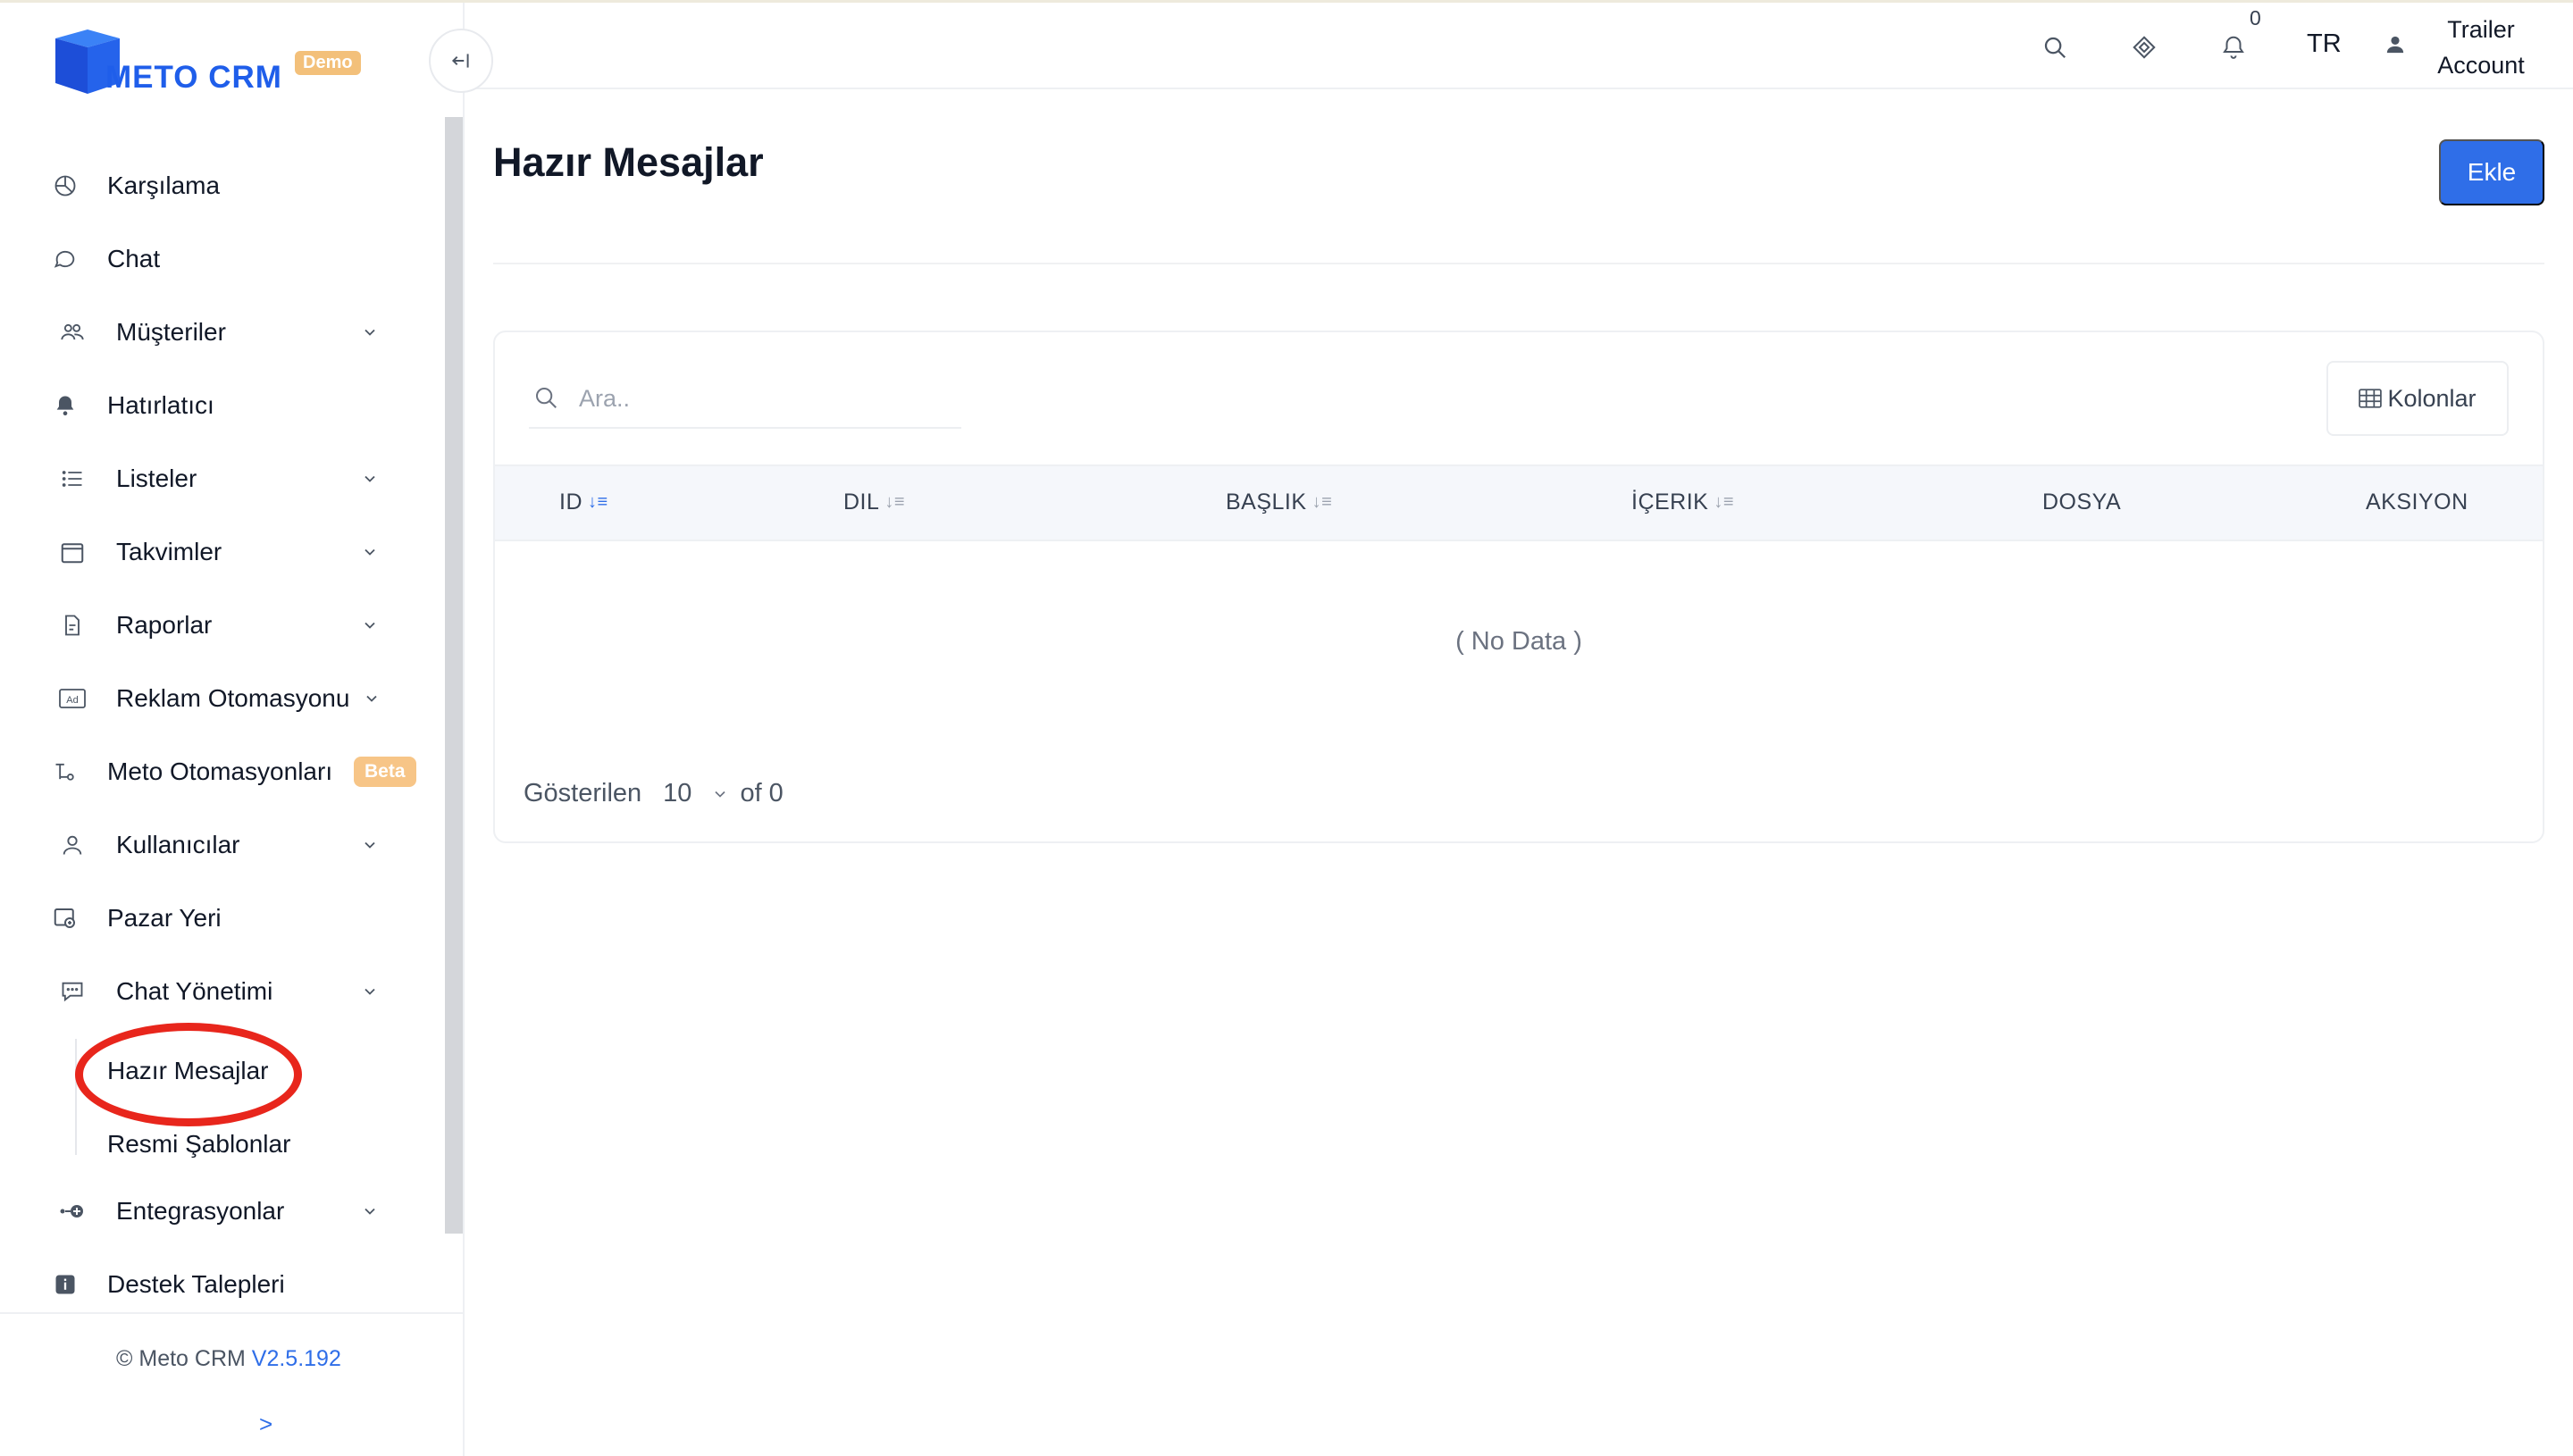  What do you see at coordinates (72, 479) in the screenshot?
I see `list-icon` at bounding box center [72, 479].